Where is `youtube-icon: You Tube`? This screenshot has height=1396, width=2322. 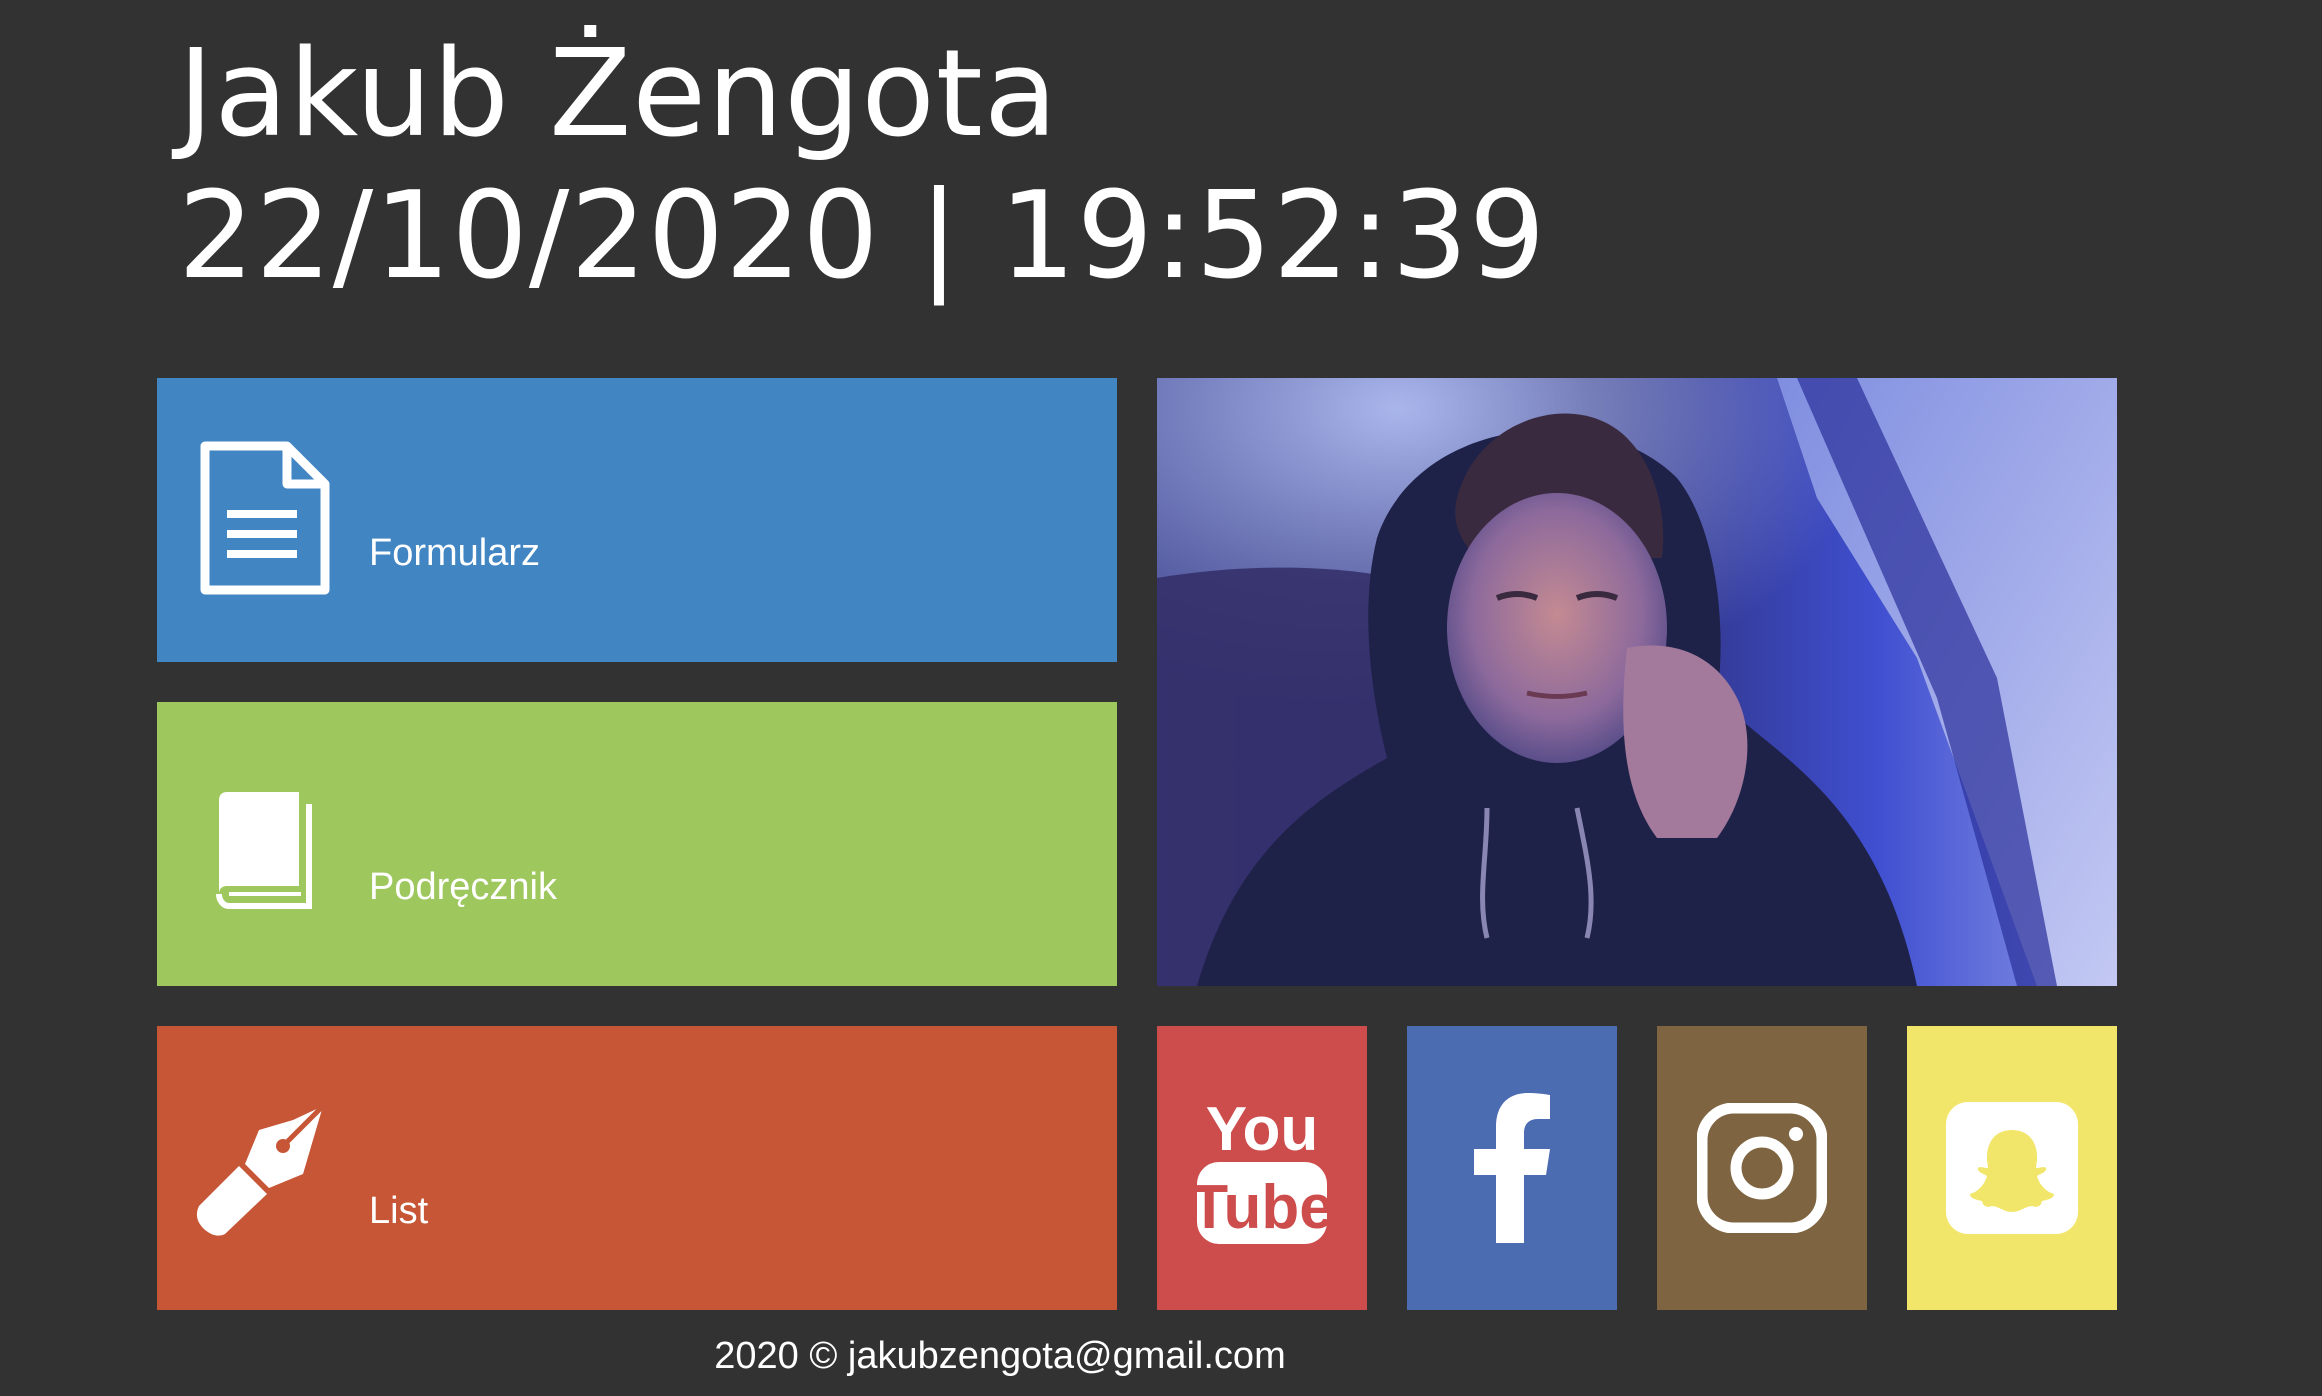
youtube-icon: You Tube is located at coordinates (1262, 1168).